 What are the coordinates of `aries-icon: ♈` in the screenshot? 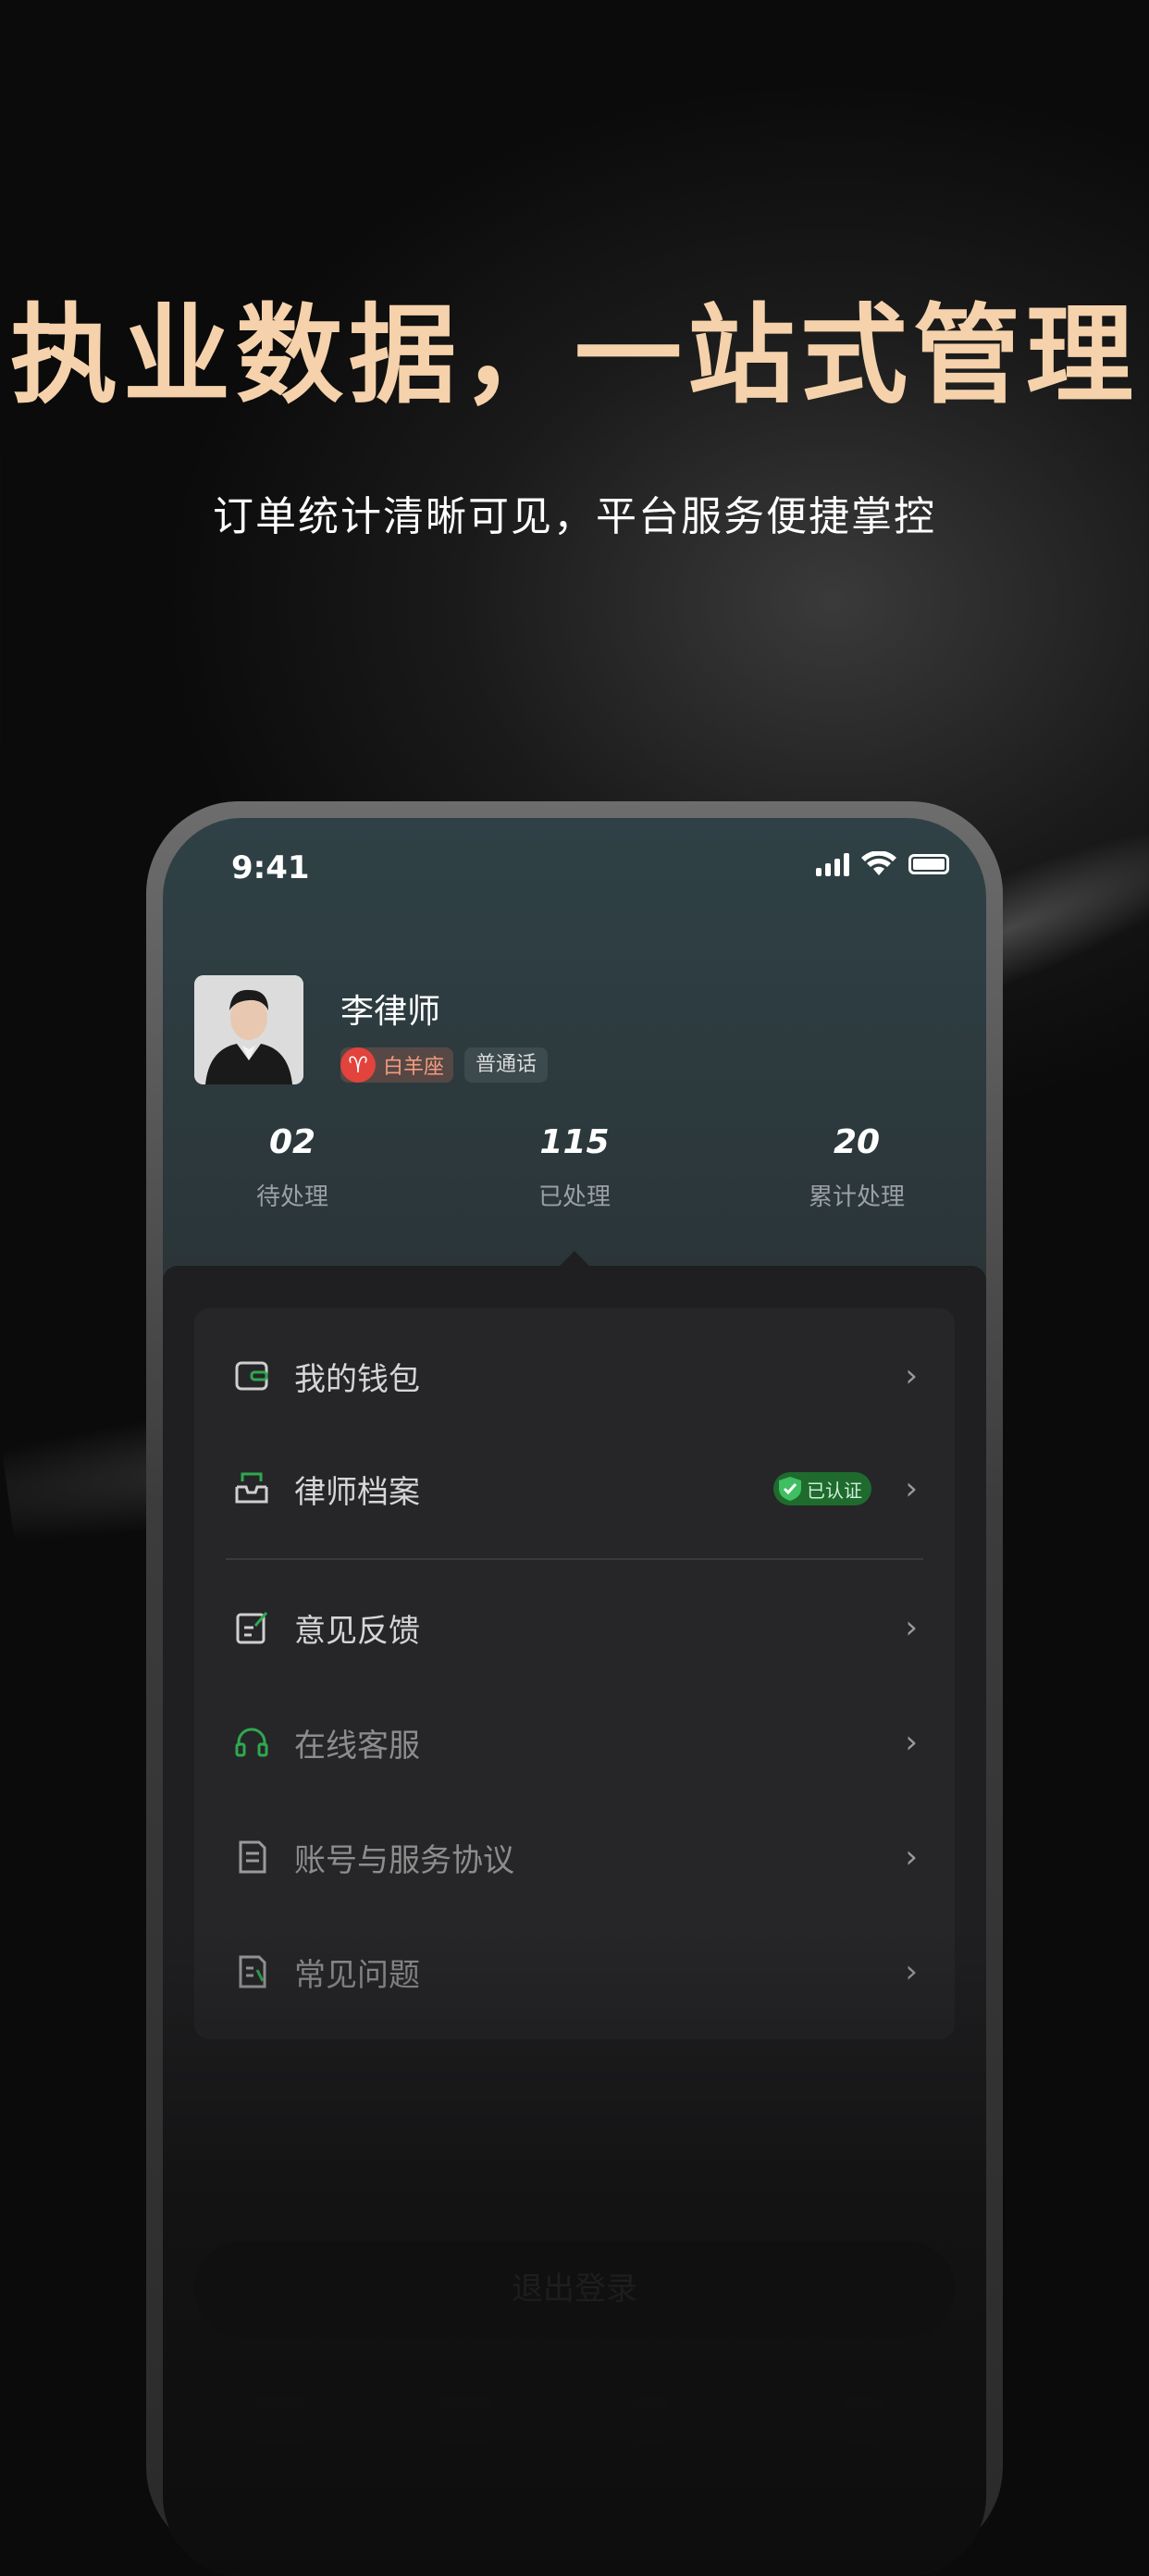 It's located at (358, 1065).